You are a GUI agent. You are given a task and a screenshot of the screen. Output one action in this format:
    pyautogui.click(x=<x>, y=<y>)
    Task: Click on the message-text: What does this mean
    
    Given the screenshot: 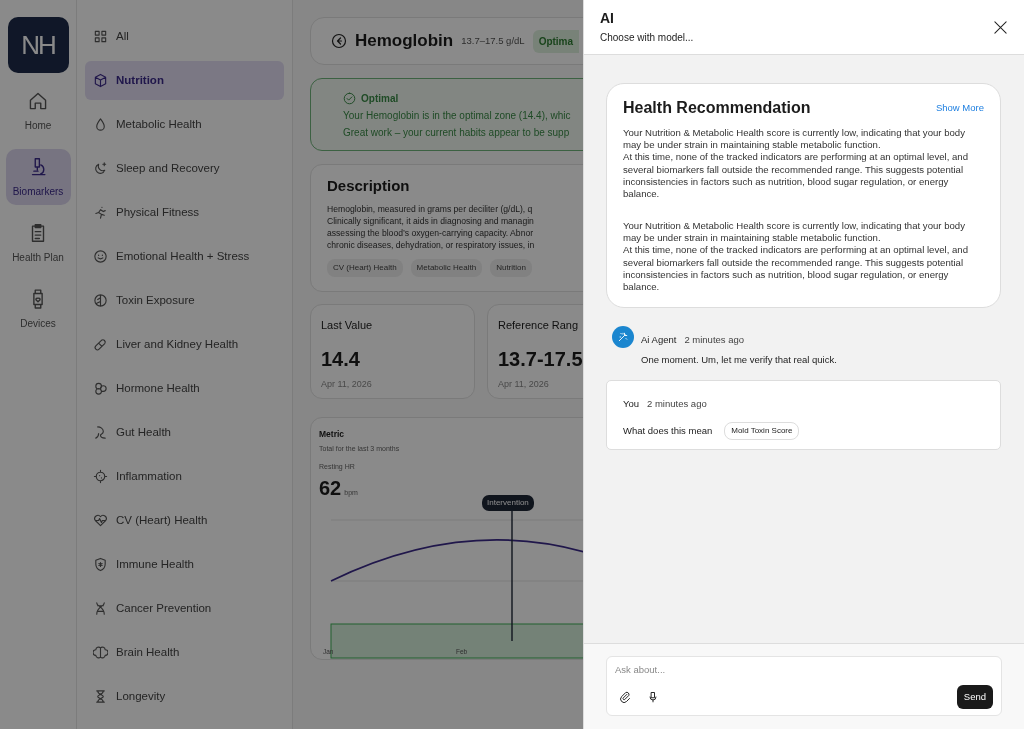 What is the action you would take?
    pyautogui.click(x=668, y=431)
    